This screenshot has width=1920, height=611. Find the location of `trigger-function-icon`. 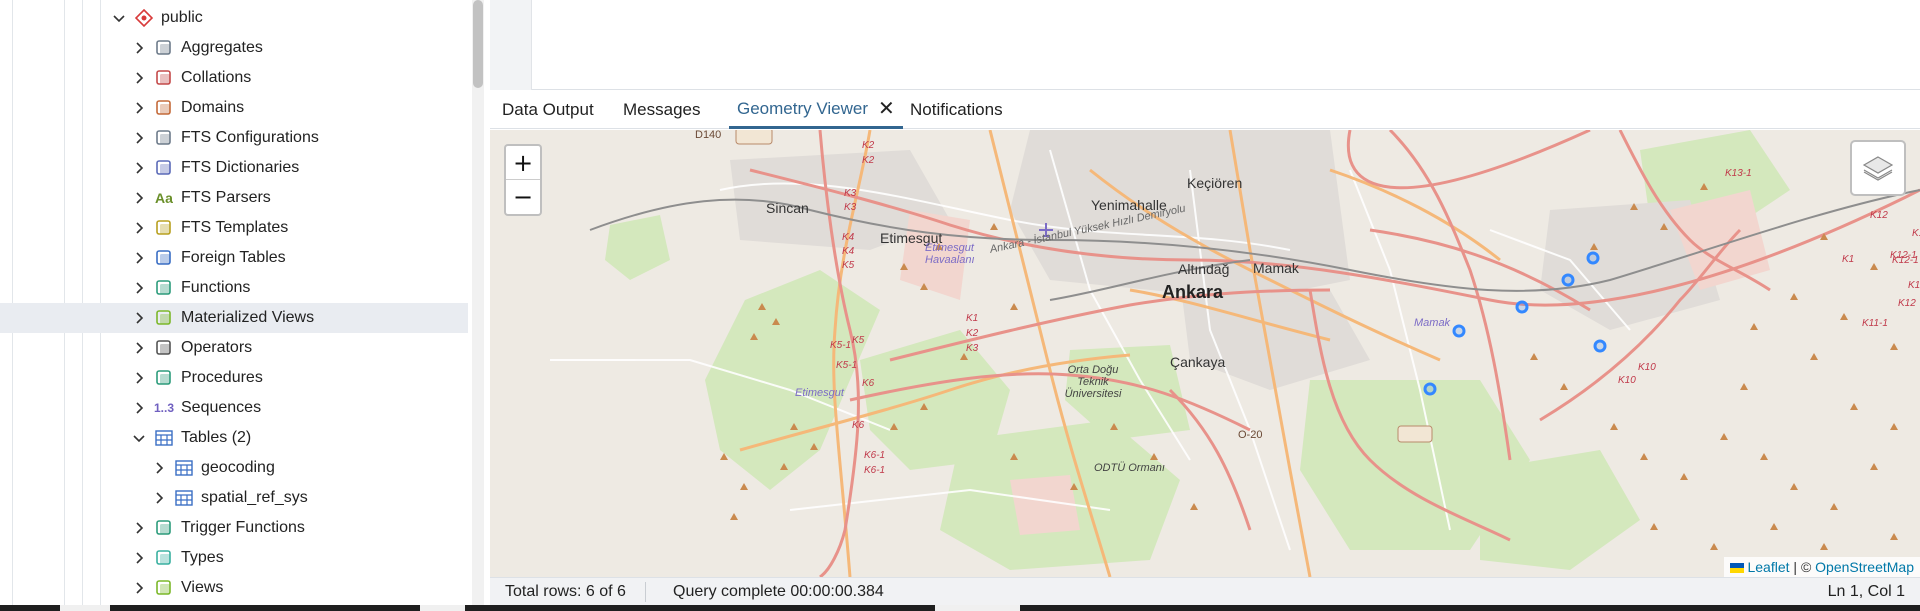

trigger-function-icon is located at coordinates (164, 528).